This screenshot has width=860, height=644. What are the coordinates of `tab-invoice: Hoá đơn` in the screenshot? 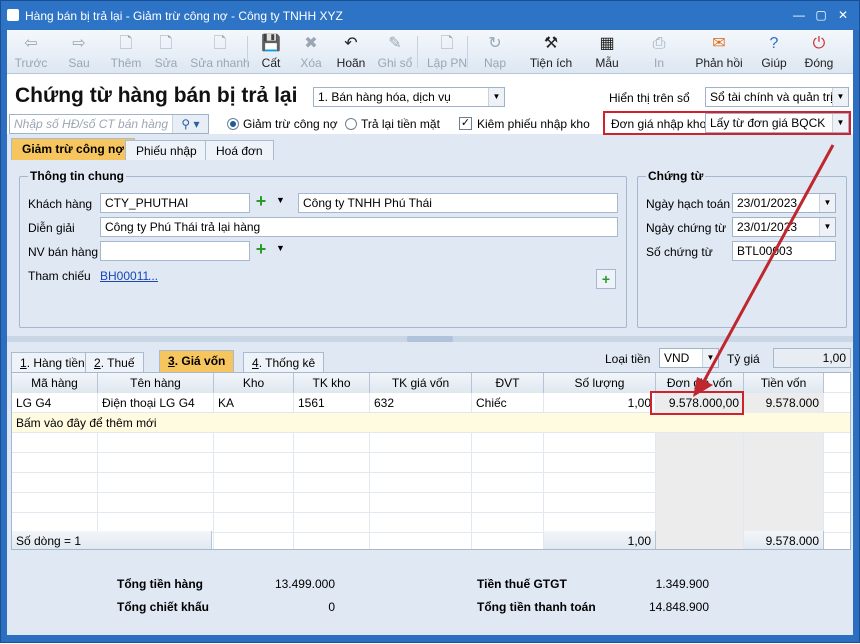 It's located at (239, 150).